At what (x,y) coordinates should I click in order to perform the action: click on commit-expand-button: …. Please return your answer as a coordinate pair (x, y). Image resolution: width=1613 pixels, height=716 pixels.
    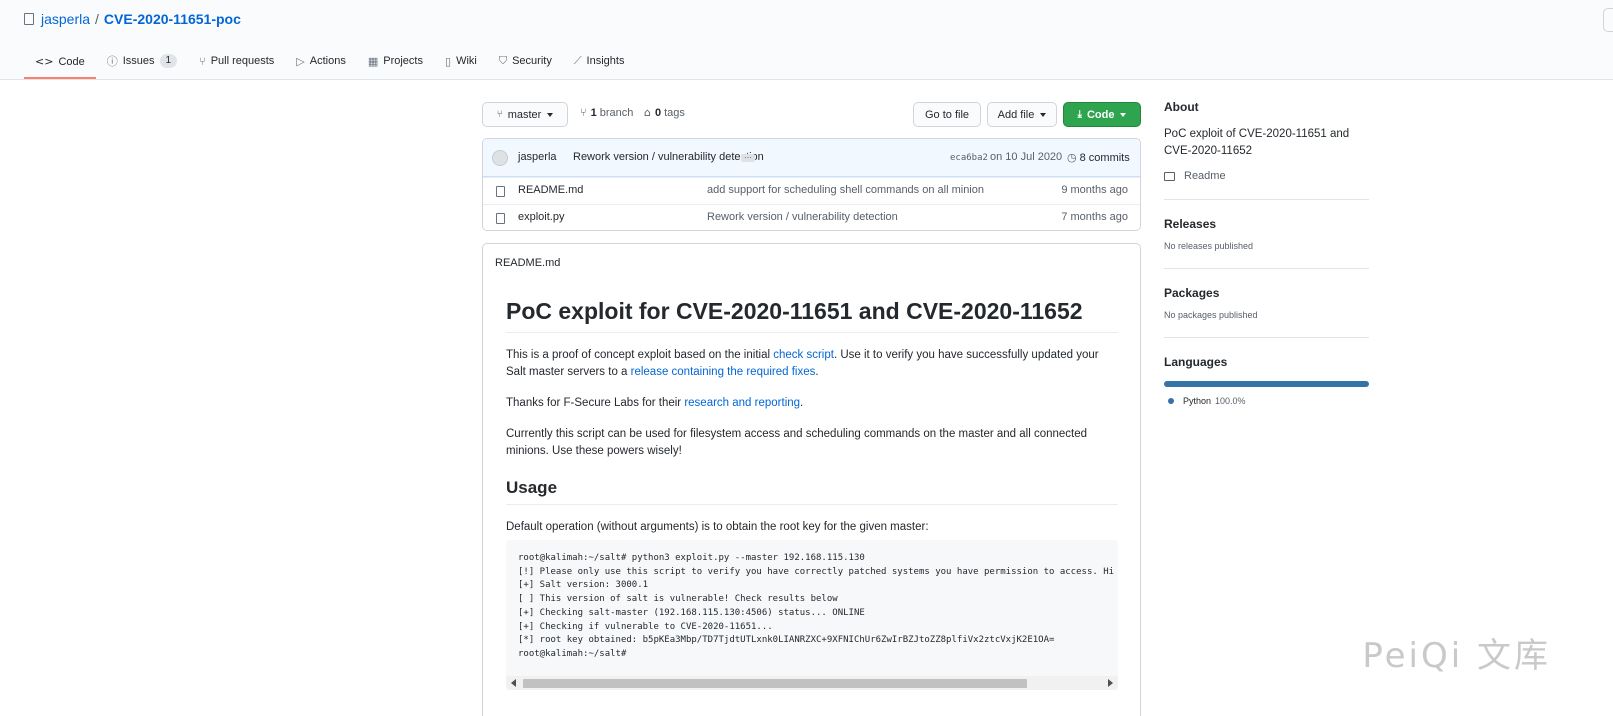
    Looking at the image, I should click on (748, 157).